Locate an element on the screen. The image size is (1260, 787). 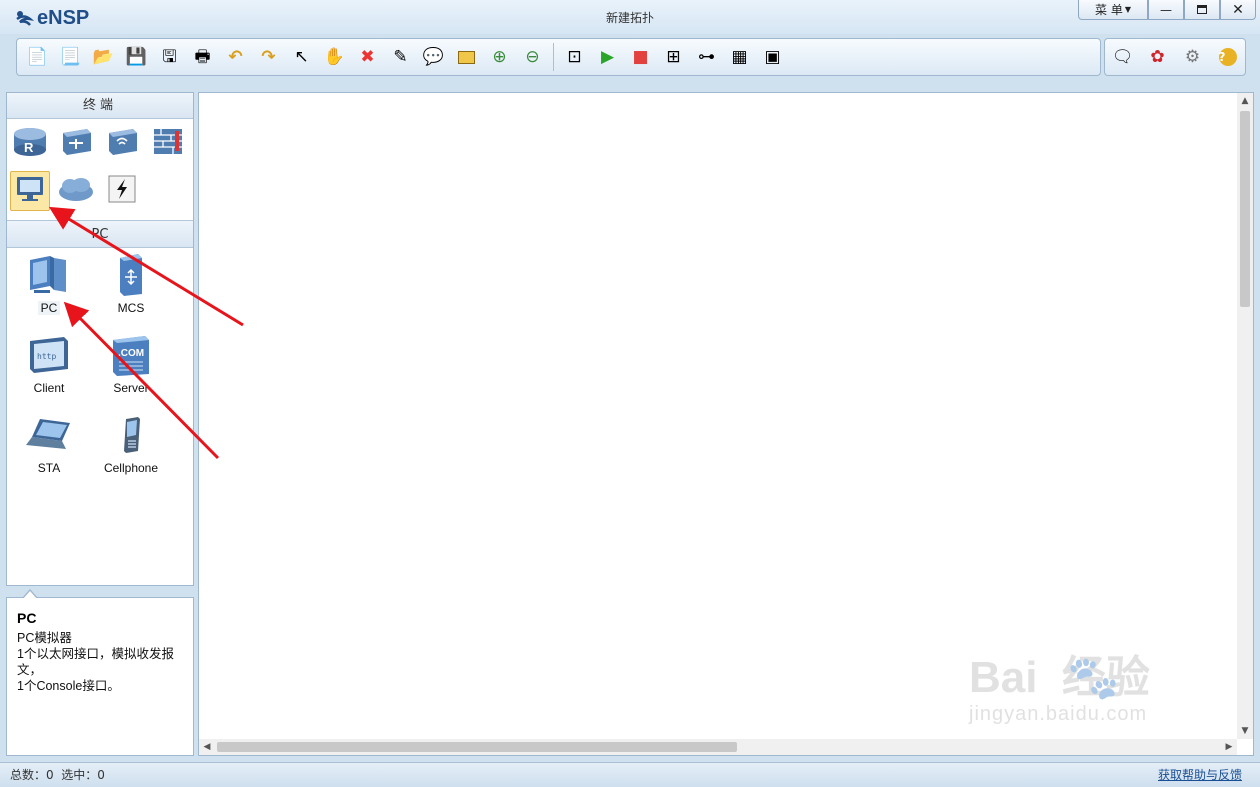
server-com-icon: .COM is located at coordinates (131, 357).